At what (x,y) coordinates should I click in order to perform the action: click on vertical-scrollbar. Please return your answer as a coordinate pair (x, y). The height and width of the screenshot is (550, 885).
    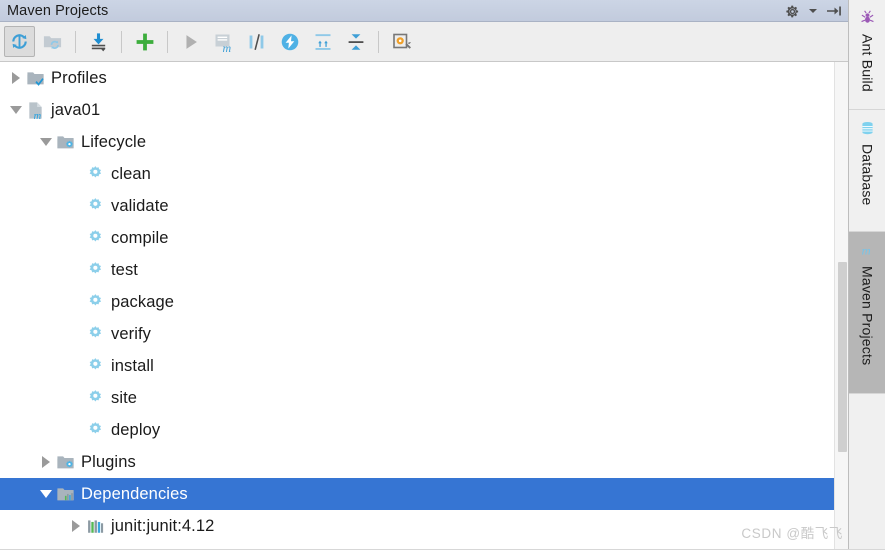
    Looking at the image, I should click on (841, 306).